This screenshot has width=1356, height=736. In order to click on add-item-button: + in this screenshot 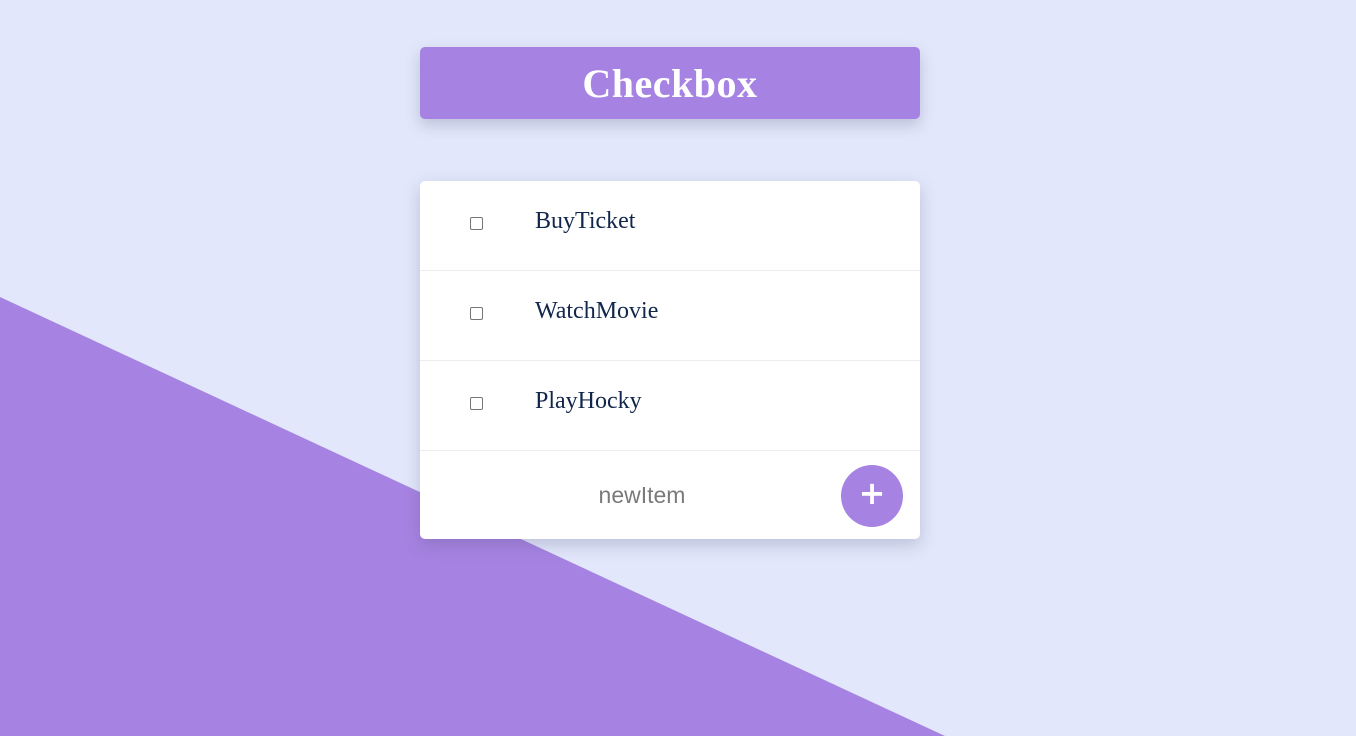, I will do `click(872, 496)`.